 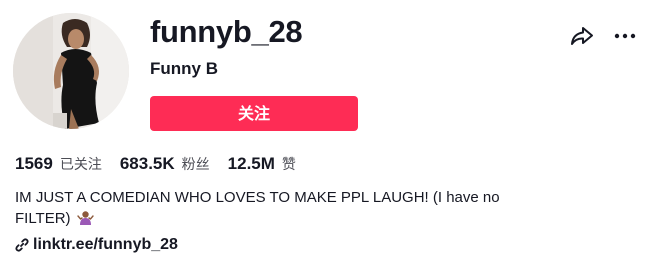 I want to click on profile-stats: 1569 已关注 683.5K 粉丝 12.5M 赞, so click(x=164, y=164).